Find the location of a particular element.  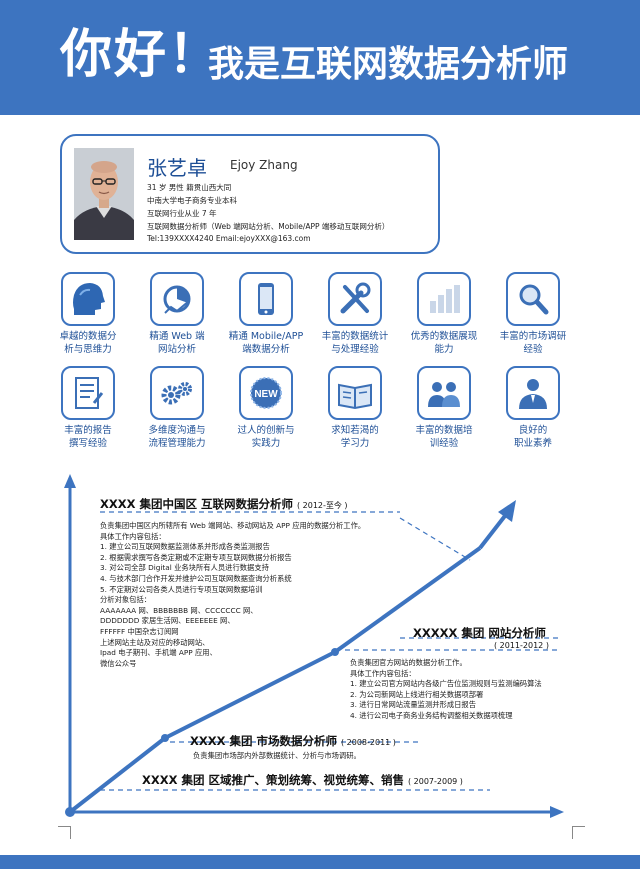

skill-item: 丰富的数据统计 与处理经验 is located at coordinates (355, 314).